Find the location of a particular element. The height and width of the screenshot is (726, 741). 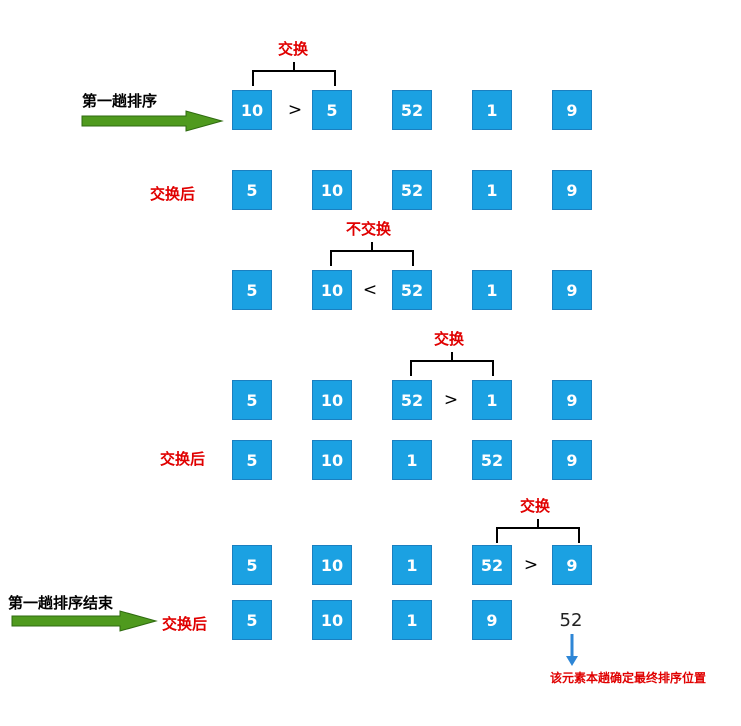

row3-box-1: 5 is located at coordinates (252, 290).